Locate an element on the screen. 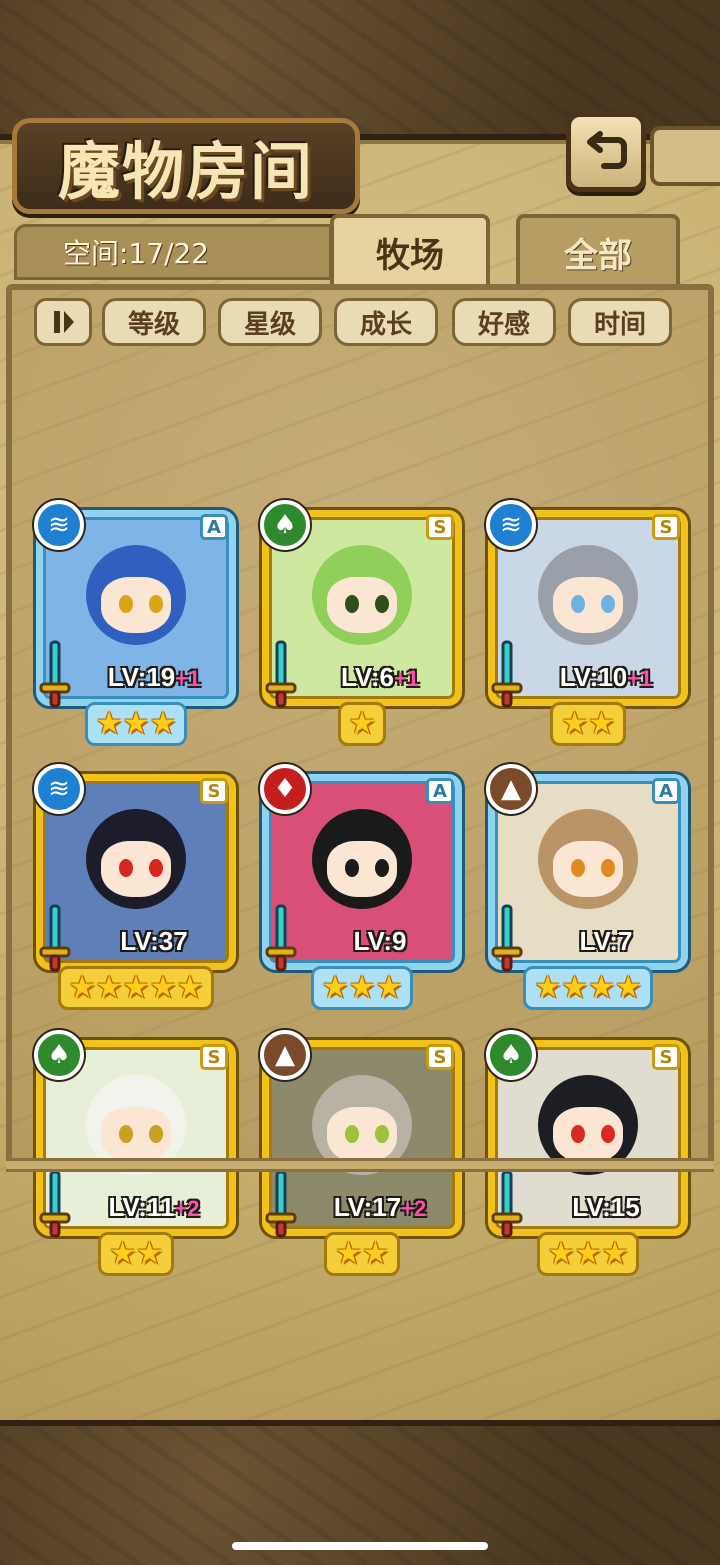 The width and height of the screenshot is (720, 1565). back-button-rail is located at coordinates (685, 156).